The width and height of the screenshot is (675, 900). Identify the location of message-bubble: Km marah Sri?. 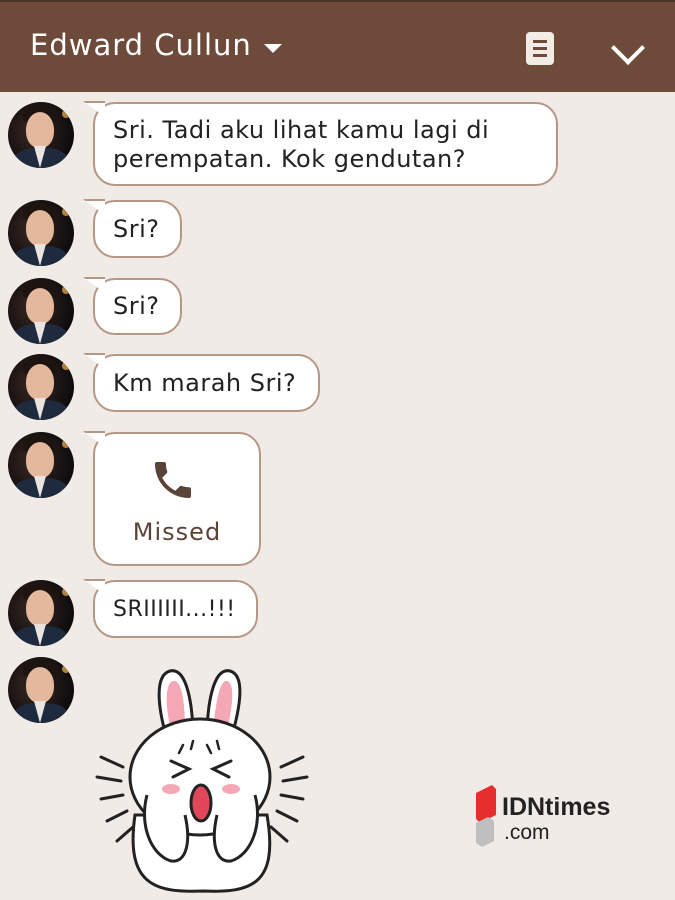
(201, 382).